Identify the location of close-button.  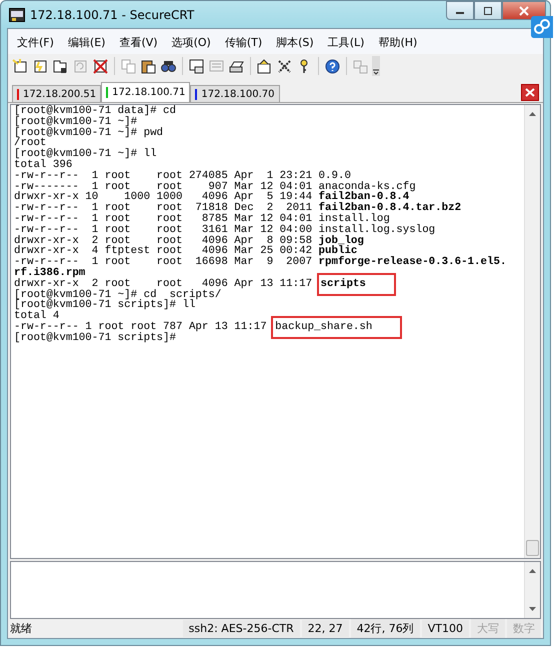
(524, 10).